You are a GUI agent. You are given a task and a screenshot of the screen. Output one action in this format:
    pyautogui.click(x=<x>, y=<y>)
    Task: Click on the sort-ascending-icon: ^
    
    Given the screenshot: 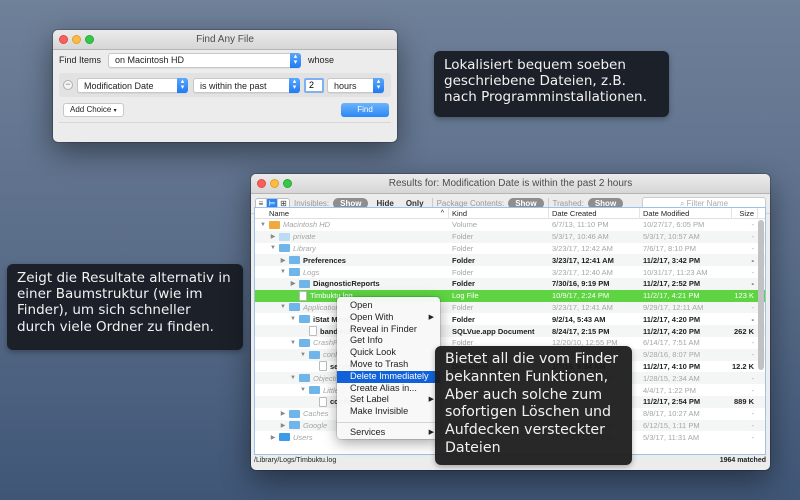 What is the action you would take?
    pyautogui.click(x=442, y=213)
    